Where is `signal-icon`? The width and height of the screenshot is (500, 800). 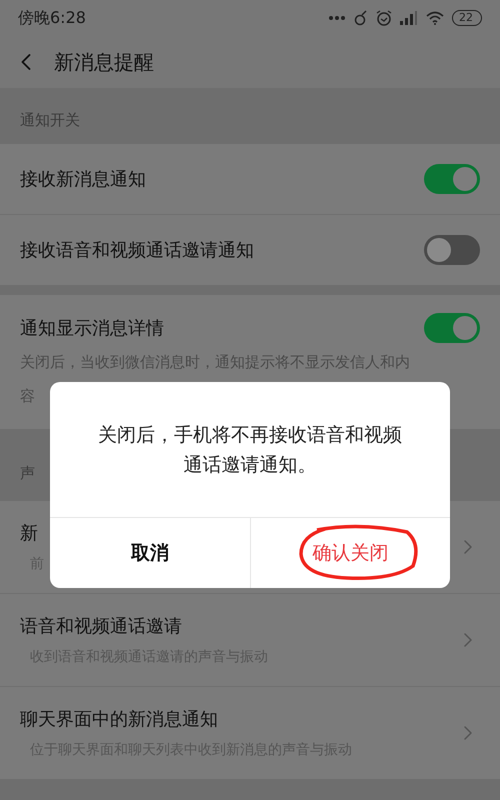 signal-icon is located at coordinates (409, 18).